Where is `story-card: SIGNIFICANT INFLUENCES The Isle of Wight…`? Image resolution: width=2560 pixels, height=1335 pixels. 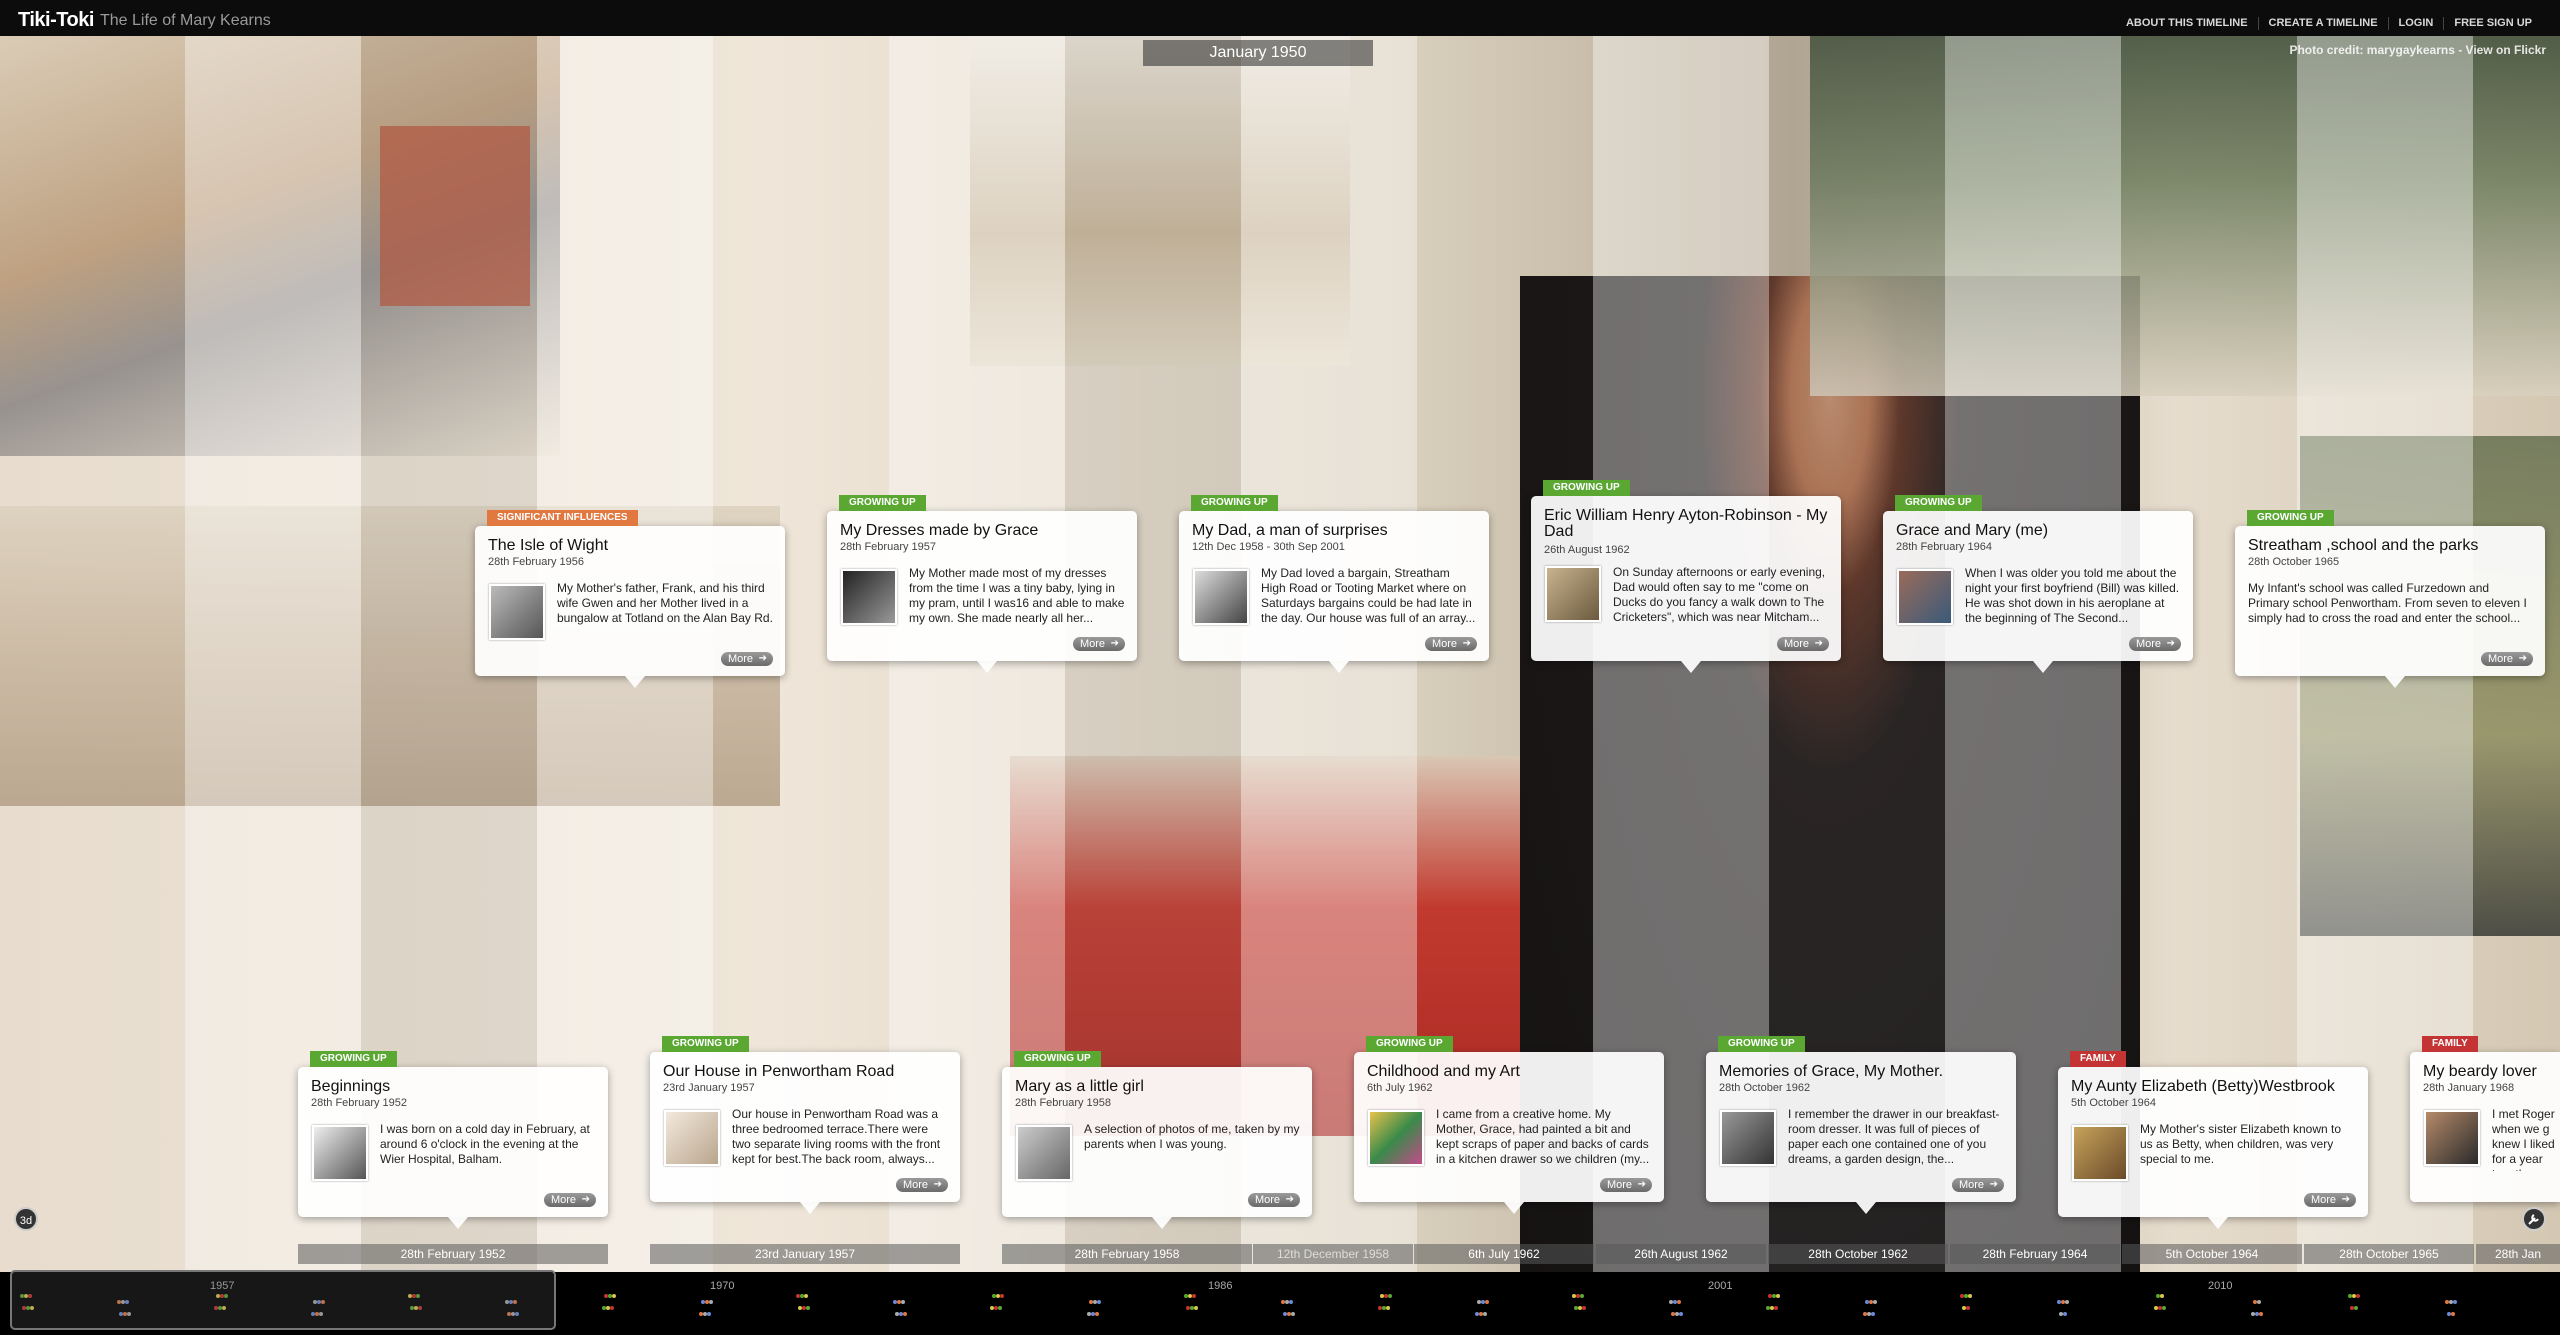 story-card: SIGNIFICANT INFLUENCES The Isle of Wight… is located at coordinates (630, 599).